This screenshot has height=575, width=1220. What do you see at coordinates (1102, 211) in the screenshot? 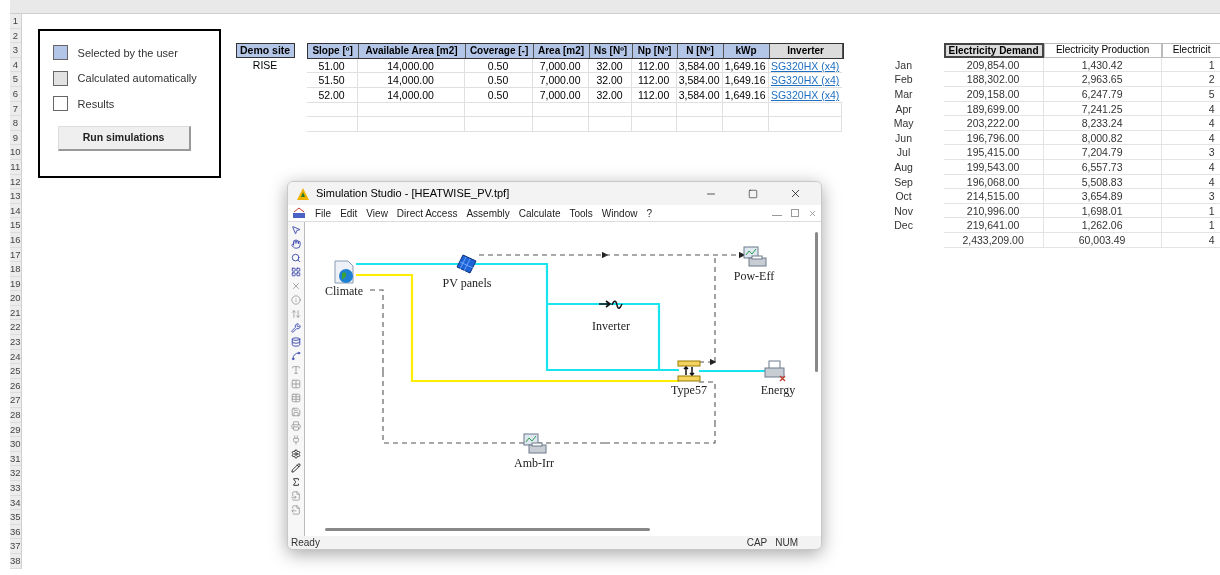
I see `table-cell: 1,698.01` at bounding box center [1102, 211].